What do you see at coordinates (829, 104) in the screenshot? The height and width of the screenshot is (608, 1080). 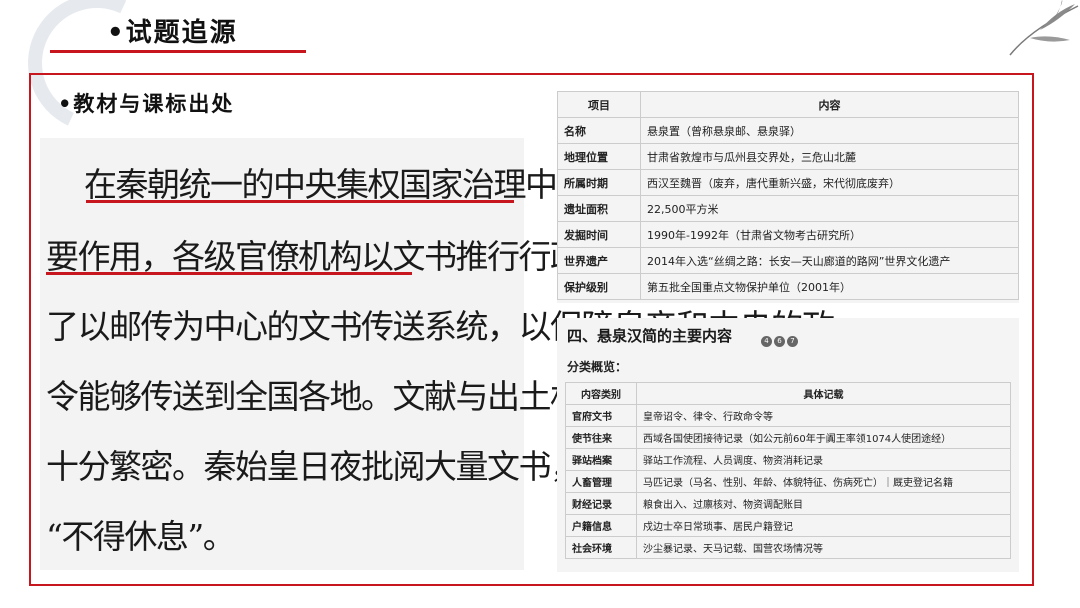 I see `table-header: 内容` at bounding box center [829, 104].